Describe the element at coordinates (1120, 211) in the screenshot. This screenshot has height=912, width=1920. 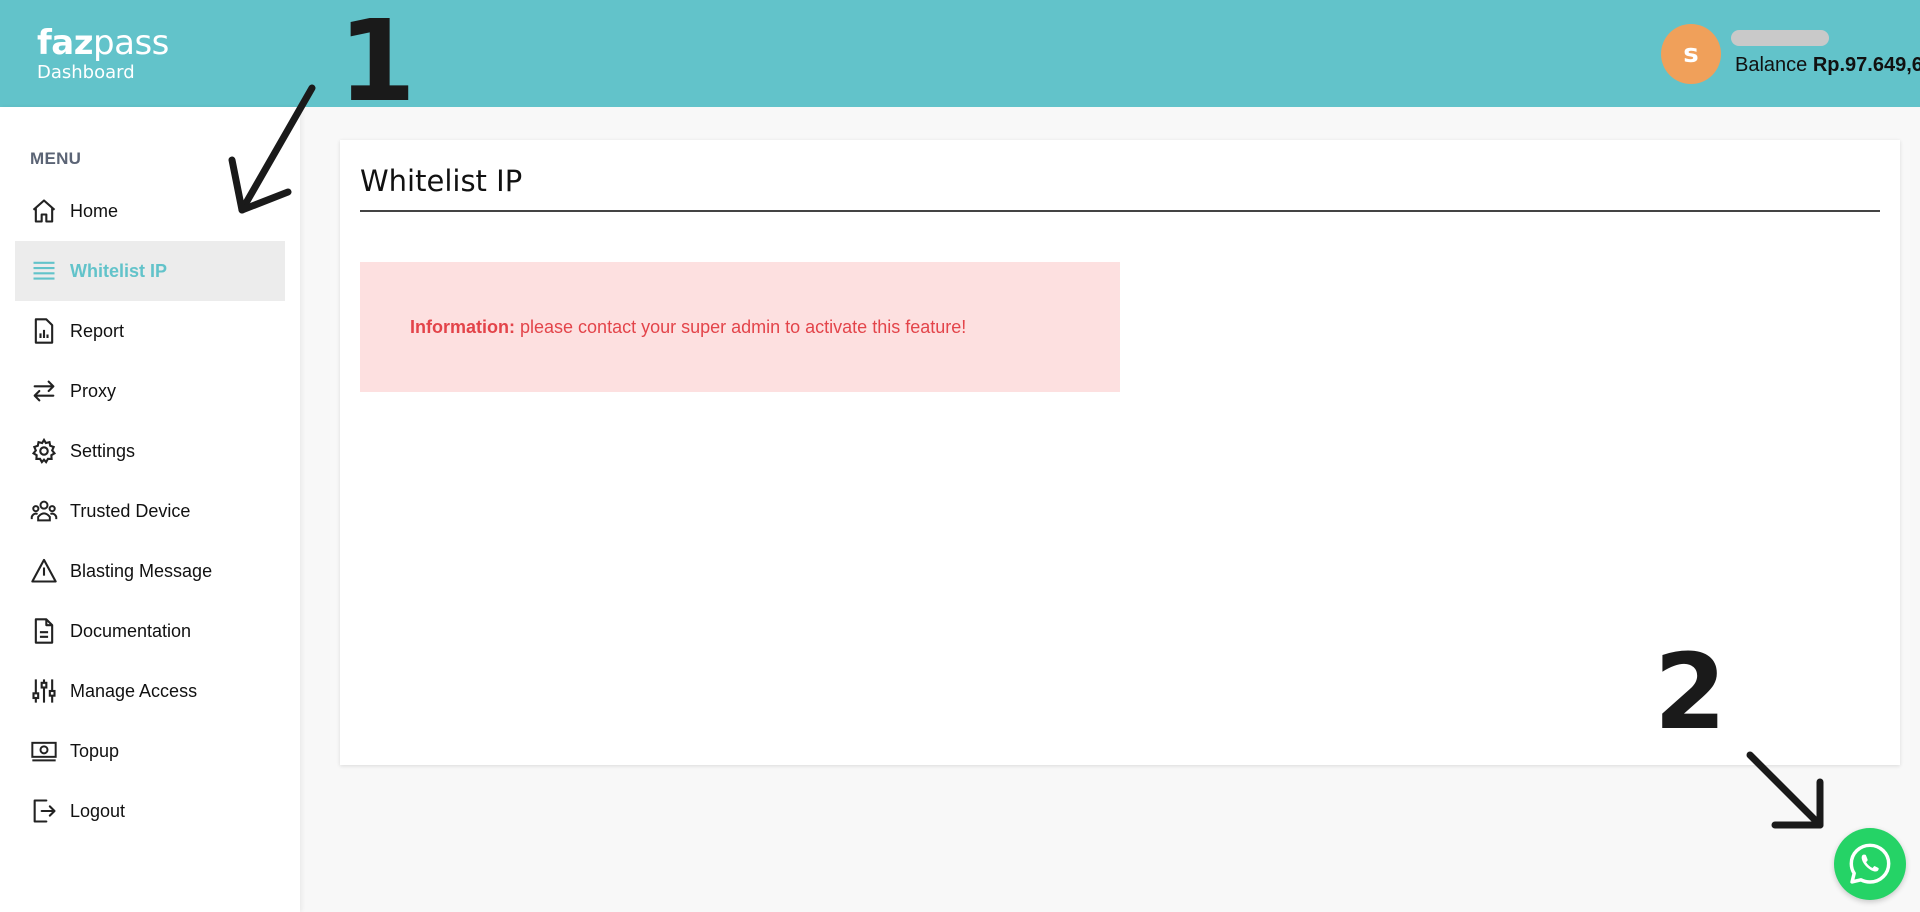
I see `title-divider` at that location.